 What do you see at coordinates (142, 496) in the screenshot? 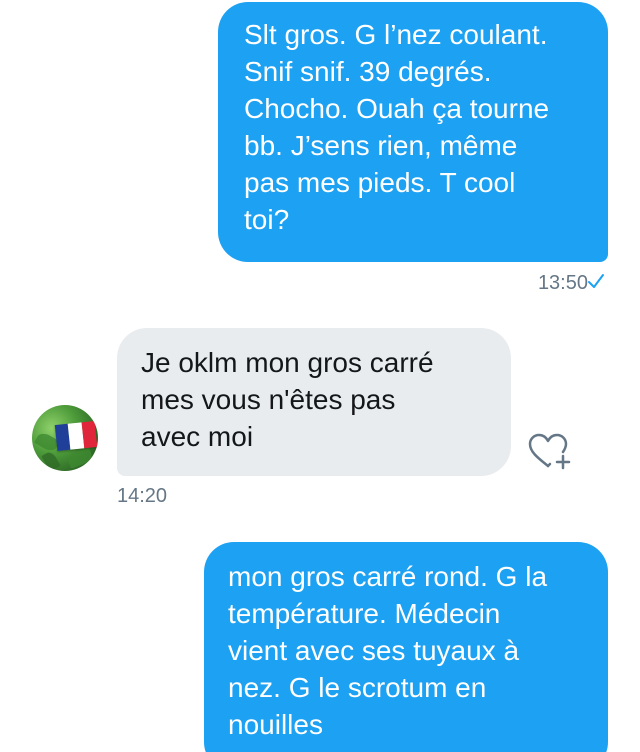
I see `message-timestamp: 14:20` at bounding box center [142, 496].